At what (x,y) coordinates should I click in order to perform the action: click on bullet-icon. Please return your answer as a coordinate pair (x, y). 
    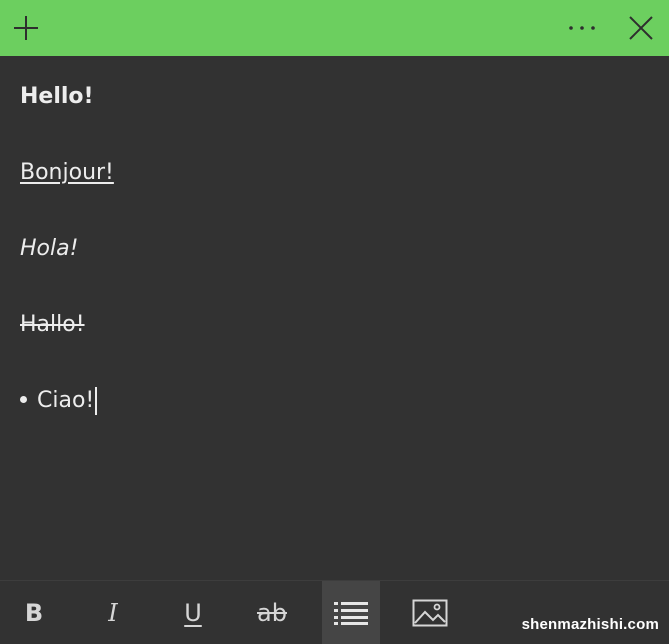
    Looking at the image, I should click on (23, 399).